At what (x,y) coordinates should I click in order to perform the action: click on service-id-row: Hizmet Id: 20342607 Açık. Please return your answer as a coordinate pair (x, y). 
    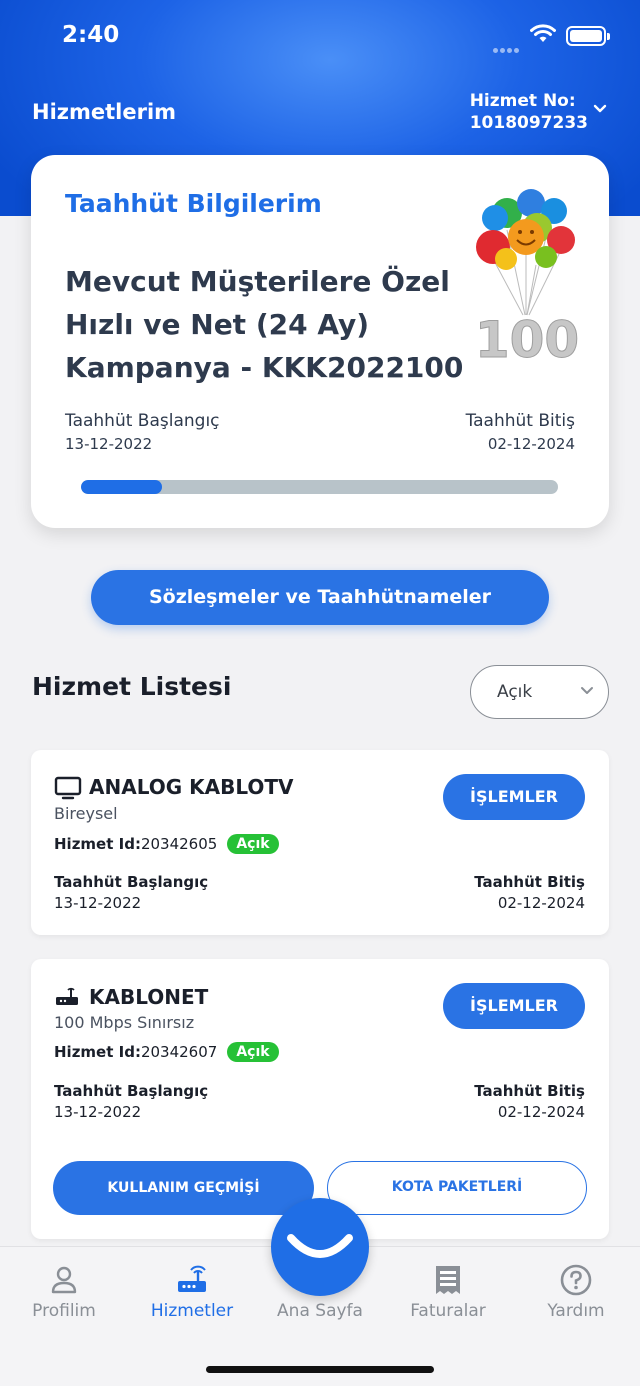
    Looking at the image, I should click on (166, 1052).